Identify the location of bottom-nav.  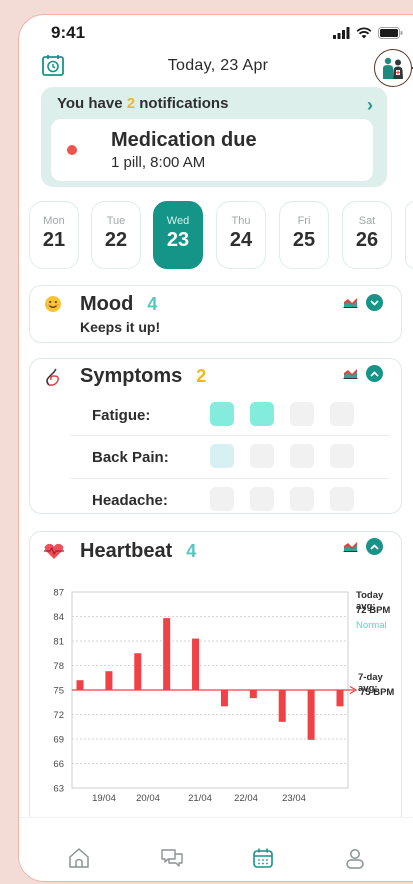
(216, 849).